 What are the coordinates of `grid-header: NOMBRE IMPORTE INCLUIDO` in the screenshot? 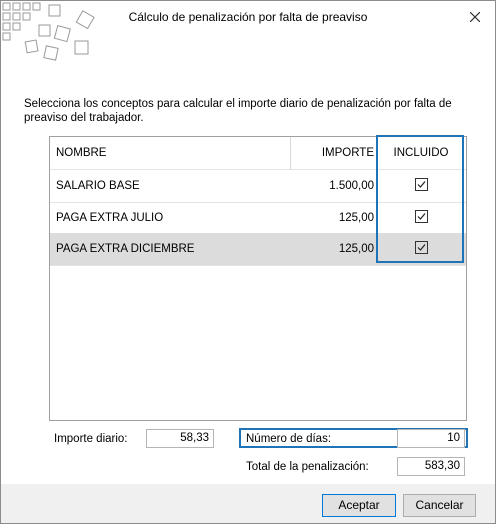 It's located at (258, 153).